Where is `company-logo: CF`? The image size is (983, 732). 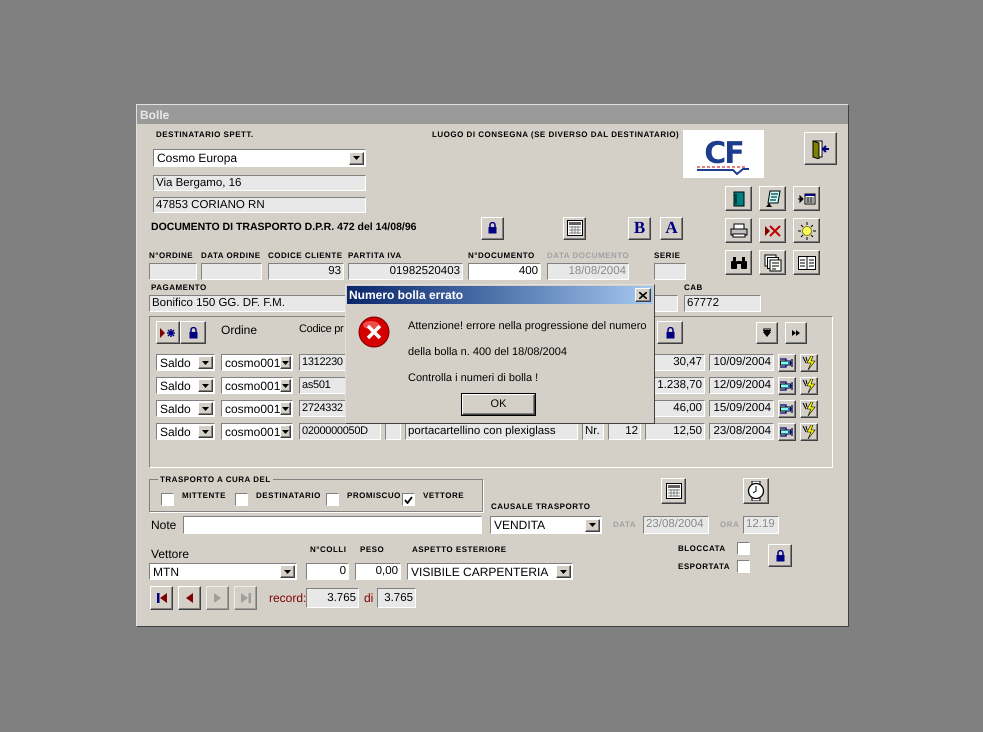 company-logo: CF is located at coordinates (723, 154).